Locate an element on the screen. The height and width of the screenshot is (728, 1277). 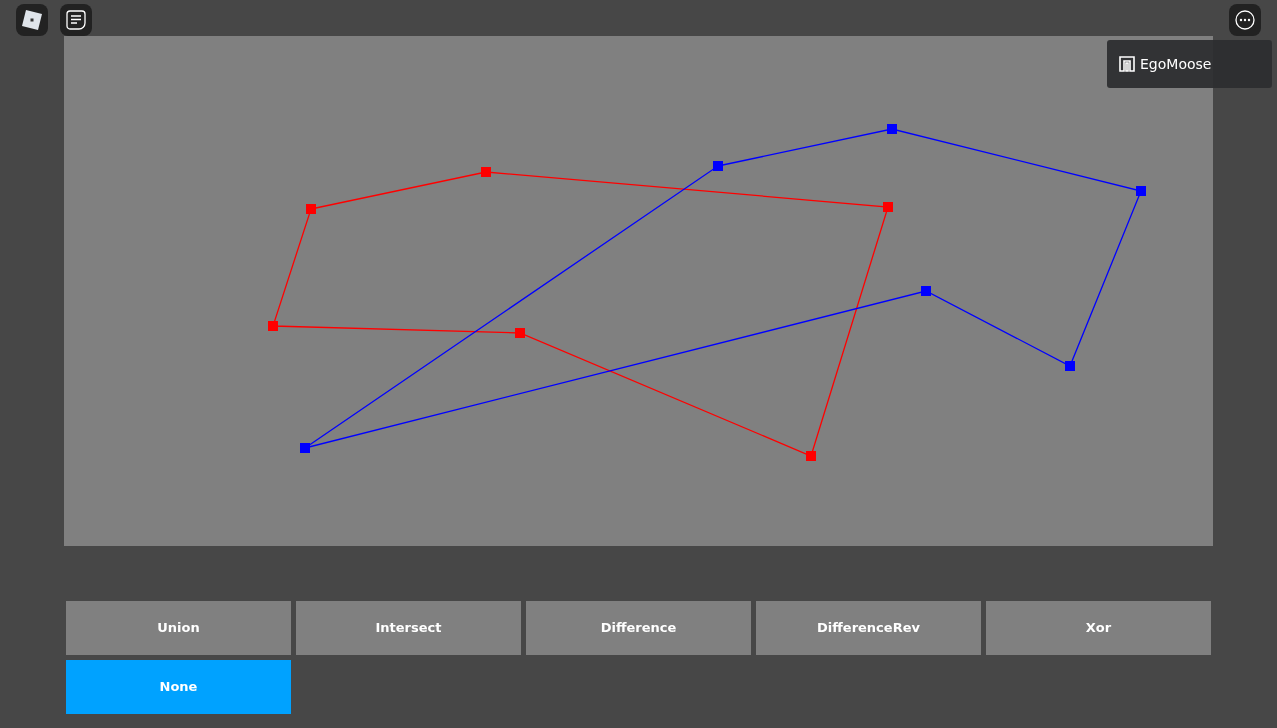
chat-icon is located at coordinates (76, 20).